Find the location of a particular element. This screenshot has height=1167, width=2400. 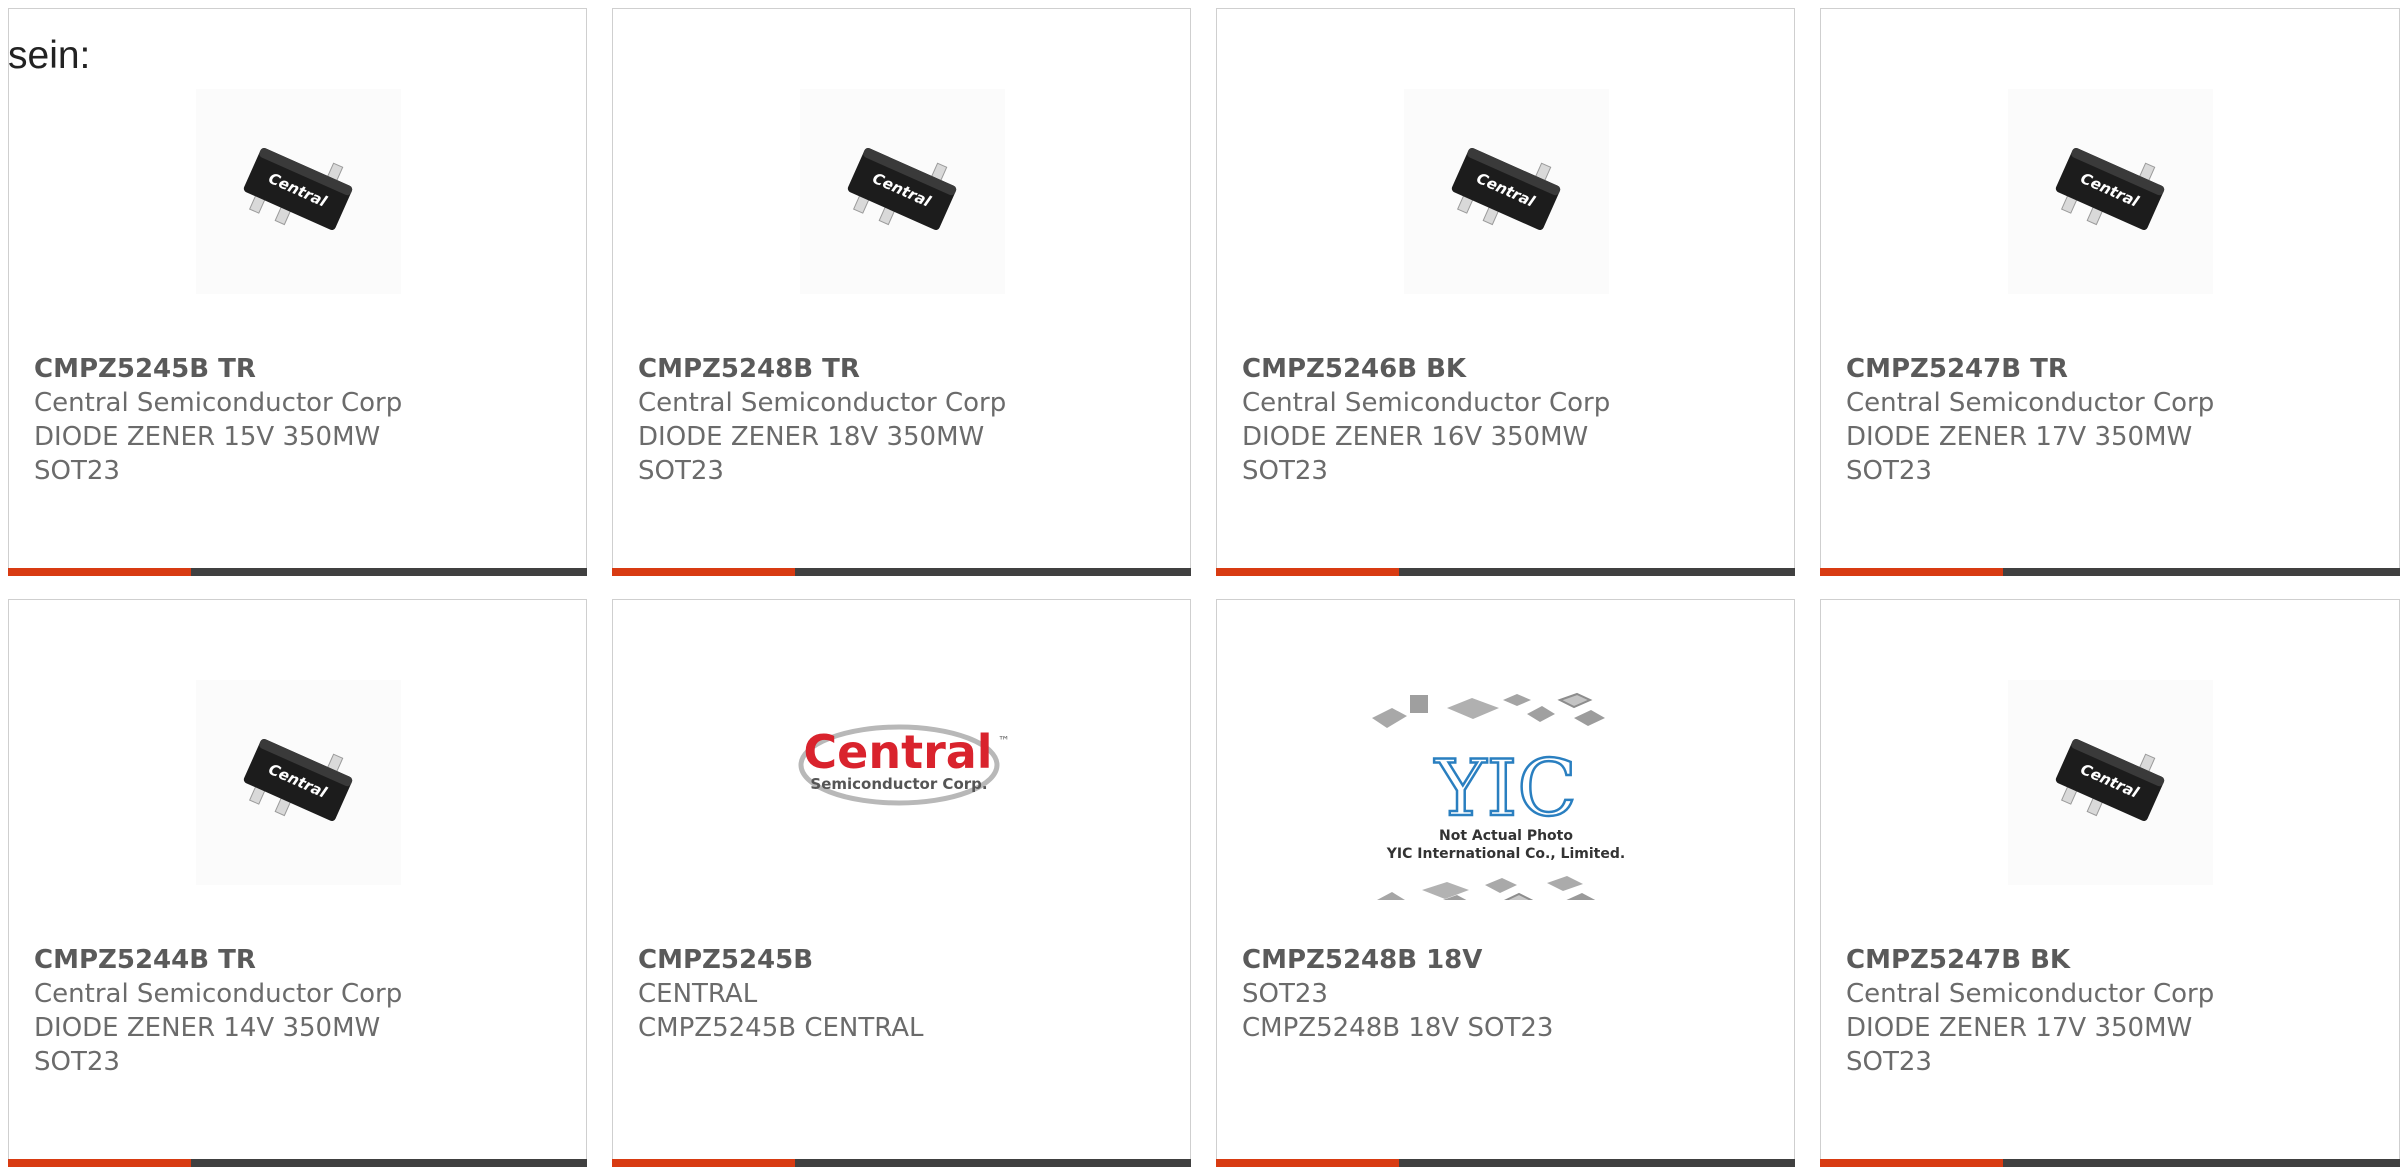

svg-text: Central is located at coordinates (897, 752).